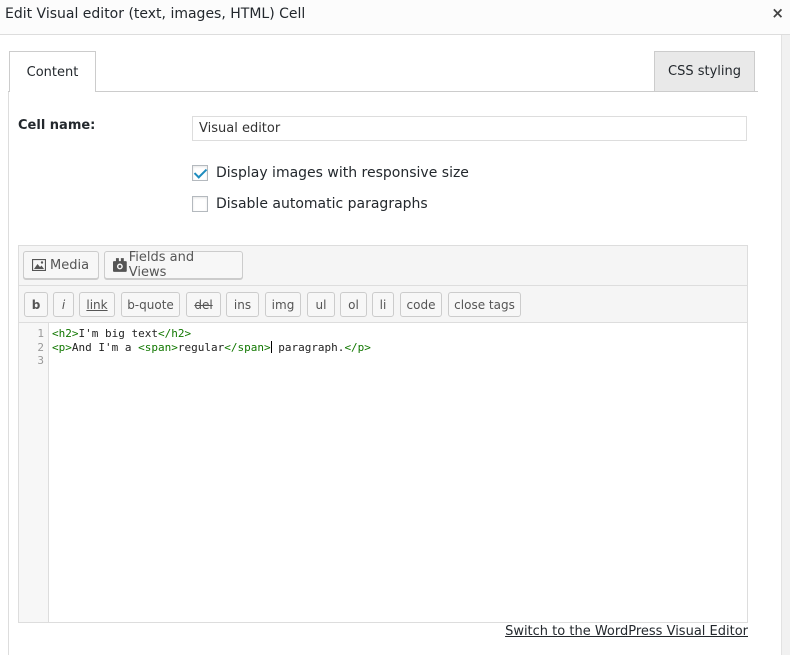 The image size is (790, 655). I want to click on quicktag-ul: ul, so click(321, 304).